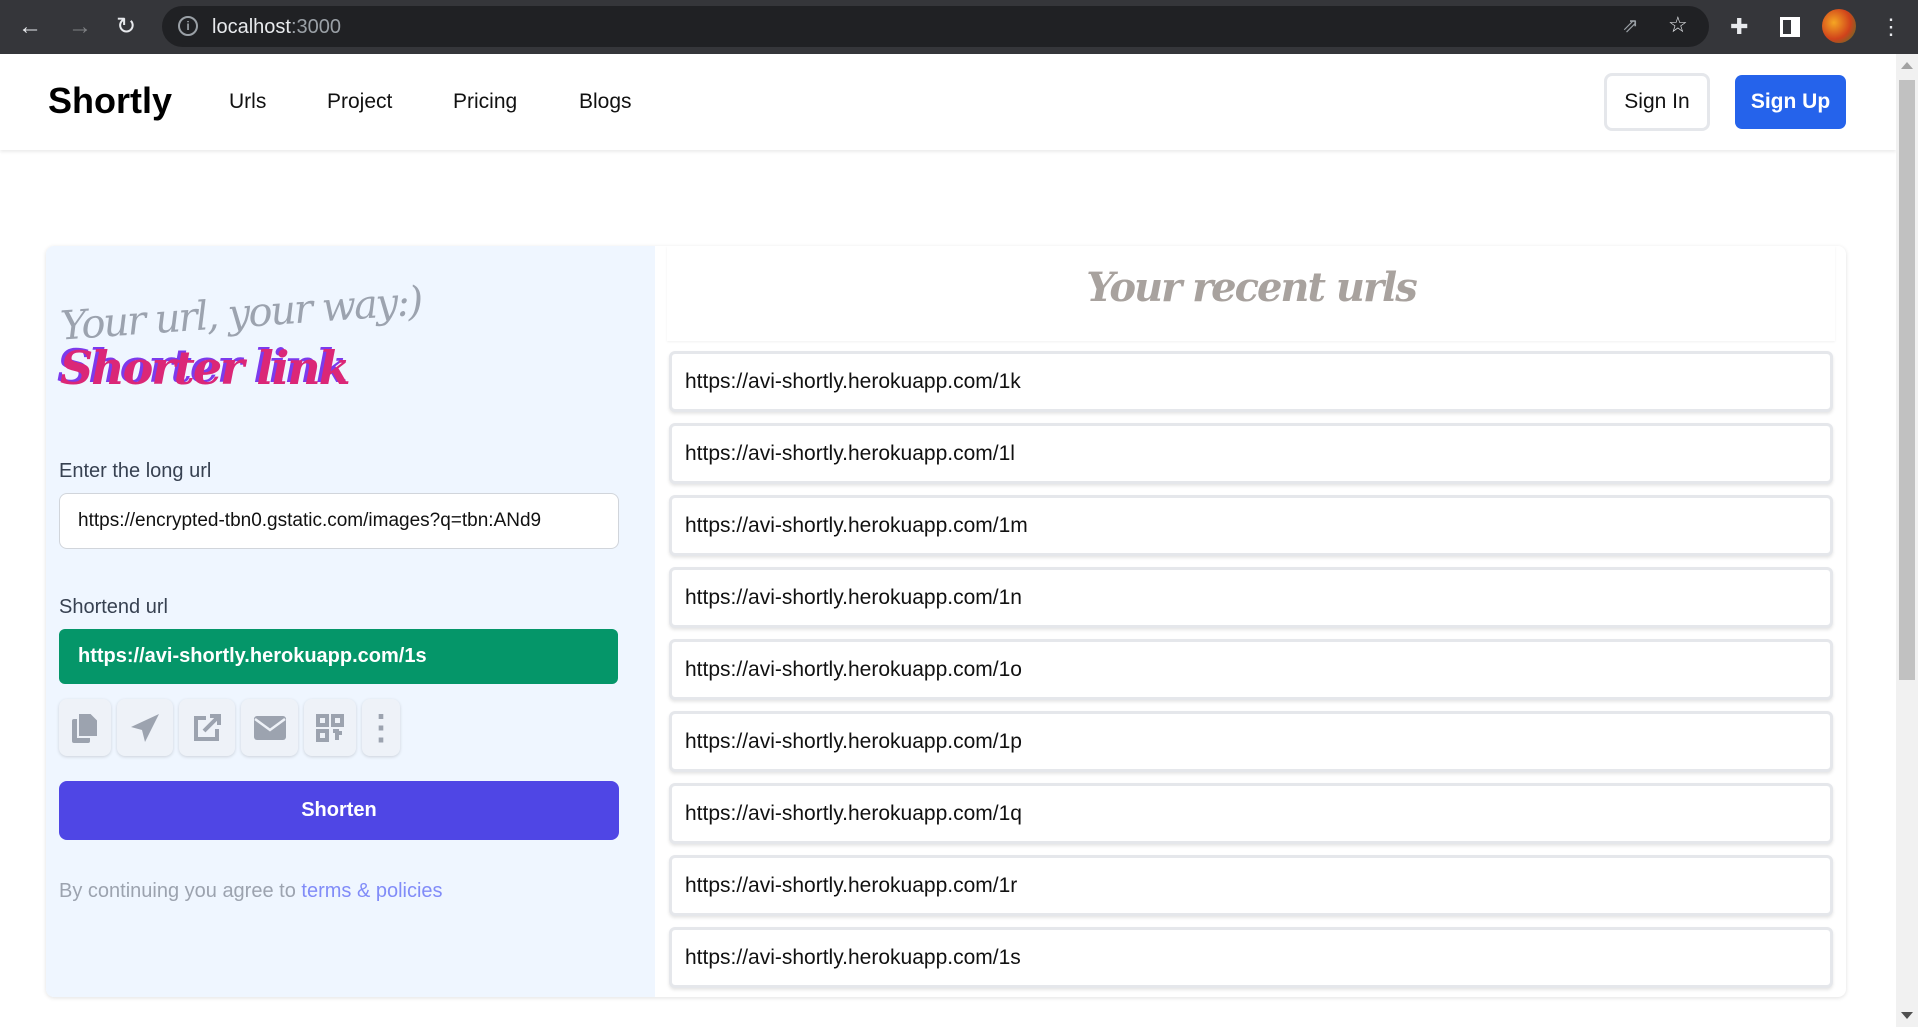 The width and height of the screenshot is (1918, 1027). I want to click on recent-url-item: https://avi-shortly.herokuapp.com/1n, so click(1251, 597).